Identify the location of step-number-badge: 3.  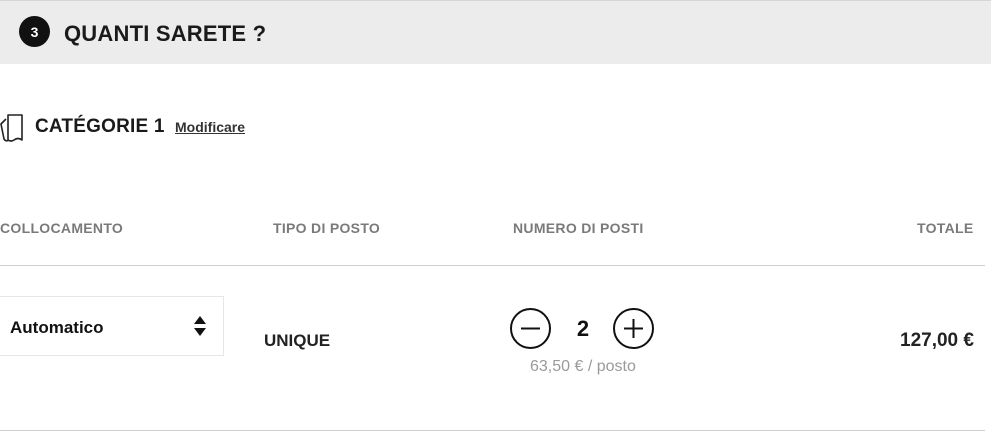
(34, 31).